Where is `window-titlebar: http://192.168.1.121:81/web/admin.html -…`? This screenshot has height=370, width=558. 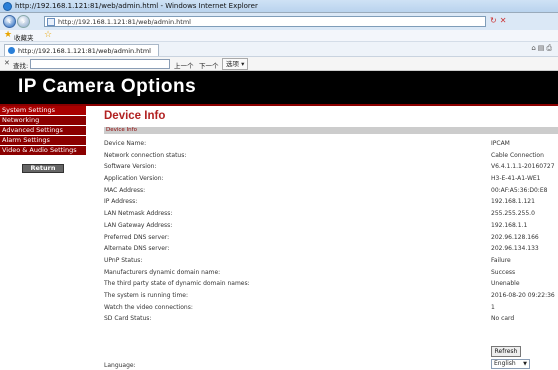 window-titlebar: http://192.168.1.121:81/web/admin.html -… is located at coordinates (279, 6).